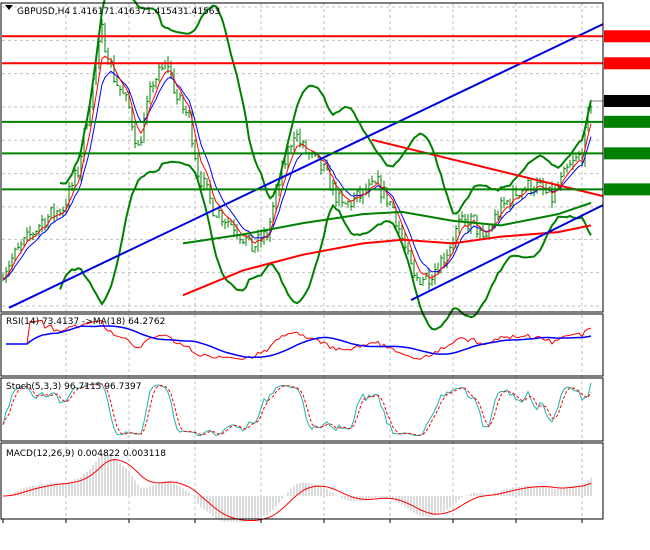 Image resolution: width=650 pixels, height=550 pixels. What do you see at coordinates (90, 12) in the screenshot?
I see `ohlc-open: 1.41617` at bounding box center [90, 12].